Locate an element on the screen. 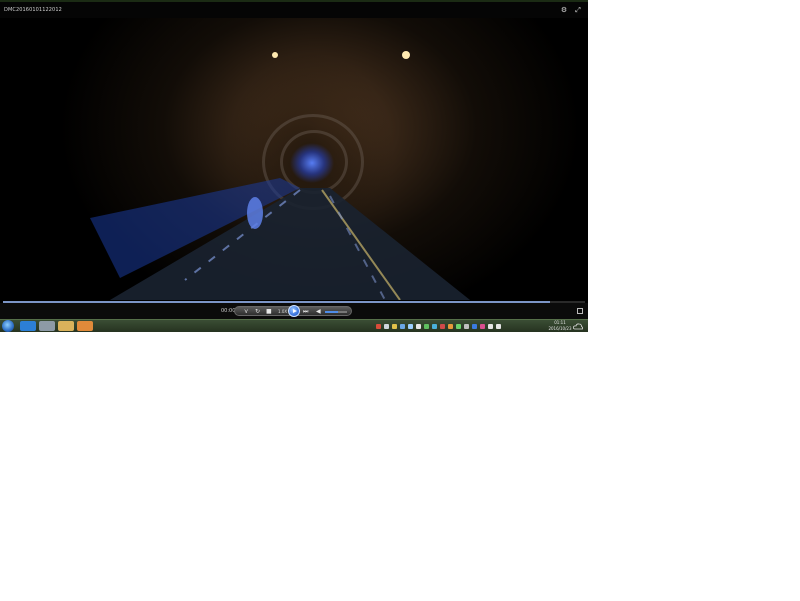 The width and height of the screenshot is (800, 601). volume-slider is located at coordinates (336, 312).